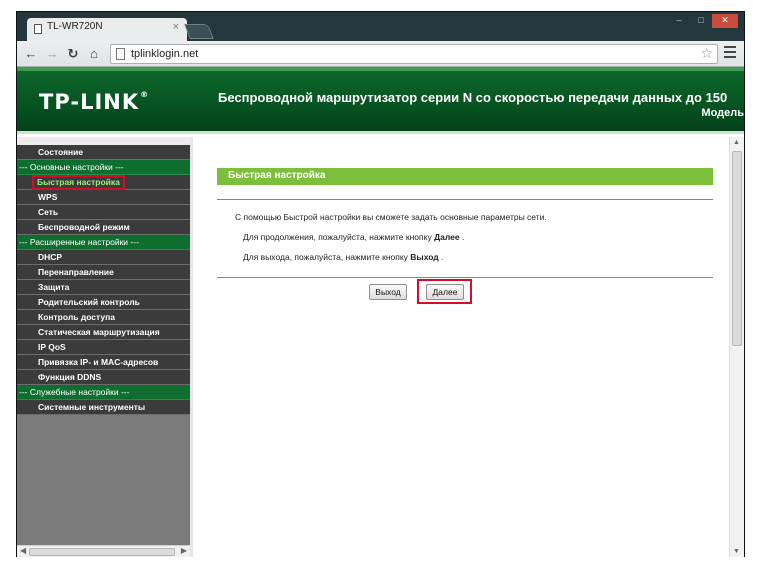 The width and height of the screenshot is (760, 569). I want to click on sidebar-item: Системные инструменты, so click(103, 407).